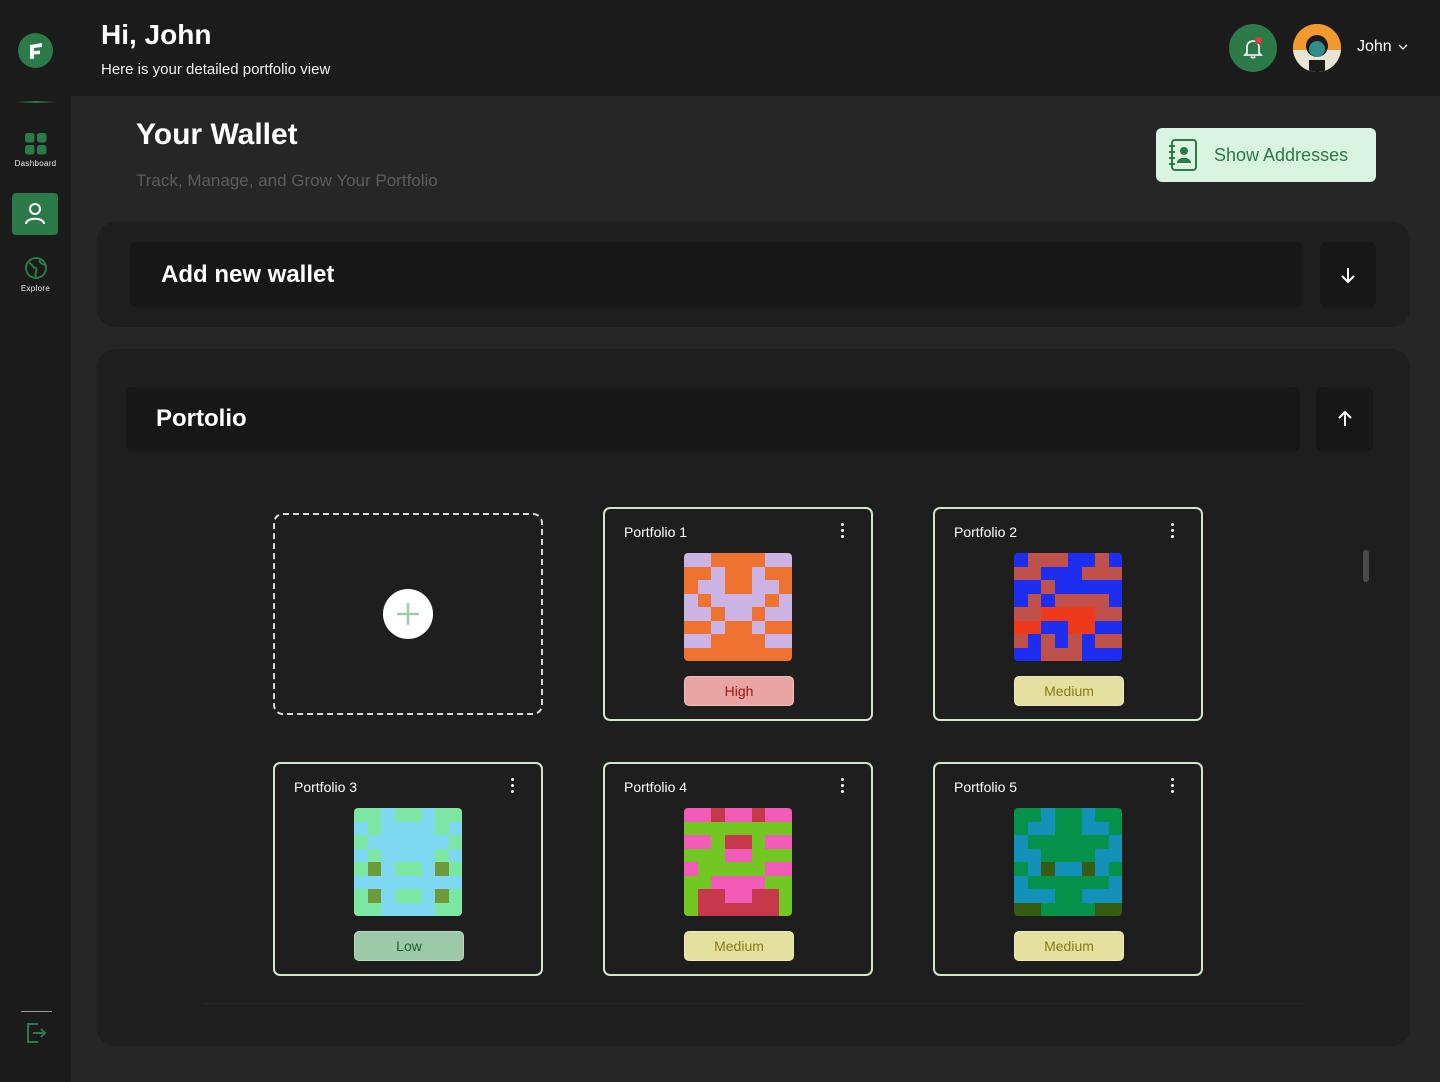 This screenshot has height=1082, width=1440. Describe the element at coordinates (35, 288) in the screenshot. I see `sidebar-item-label: Explore` at that location.